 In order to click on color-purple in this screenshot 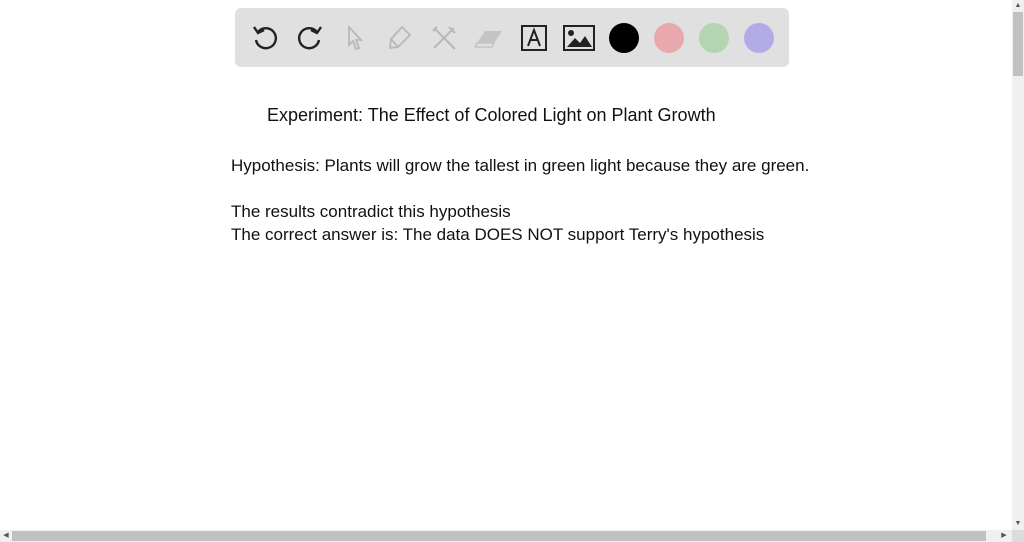, I will do `click(759, 38)`.